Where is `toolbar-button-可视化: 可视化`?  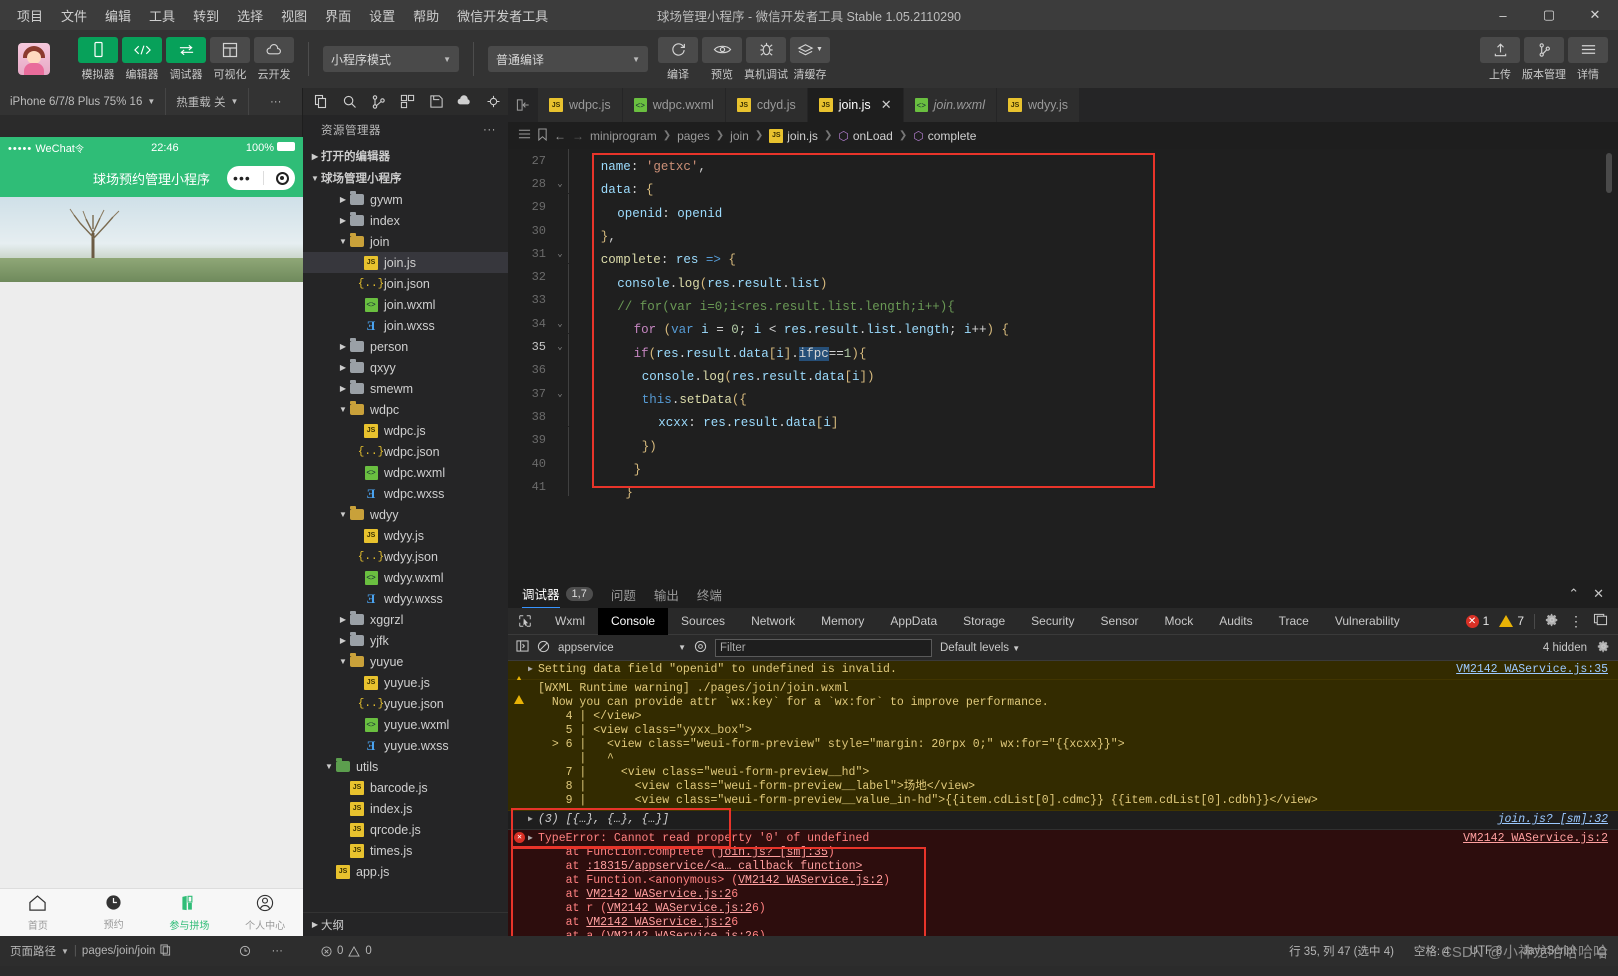
toolbar-button-可视化: 可视化 is located at coordinates (230, 59).